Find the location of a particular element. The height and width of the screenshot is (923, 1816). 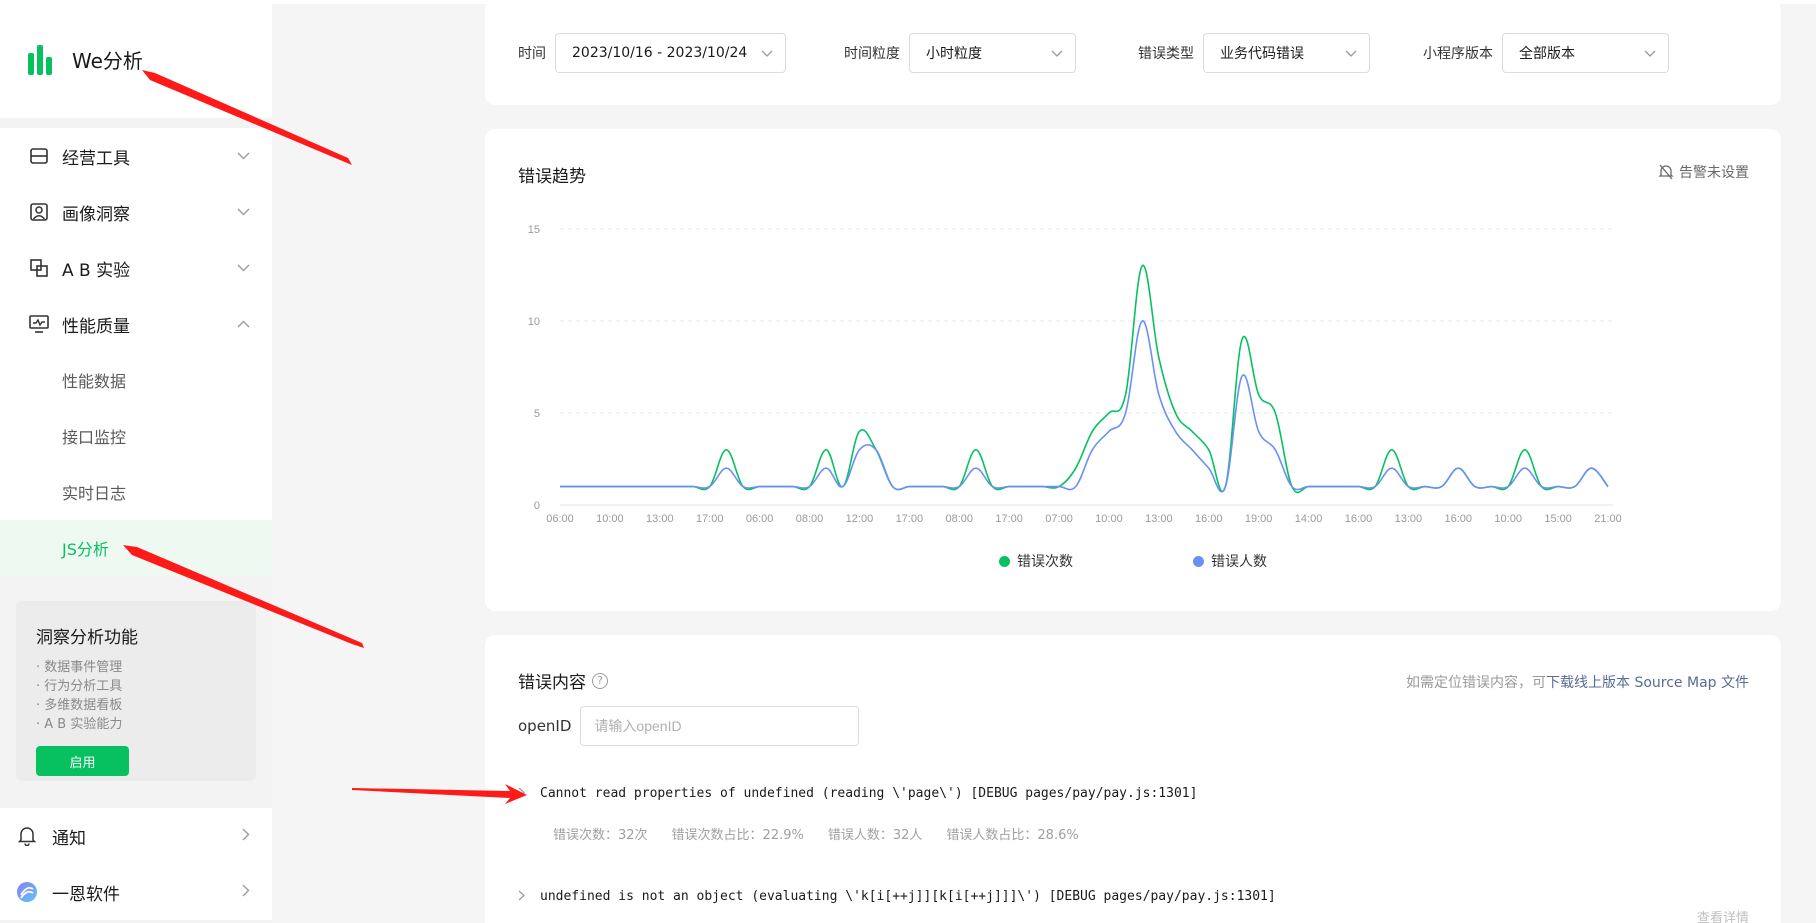

help-icon: ? is located at coordinates (600, 680).